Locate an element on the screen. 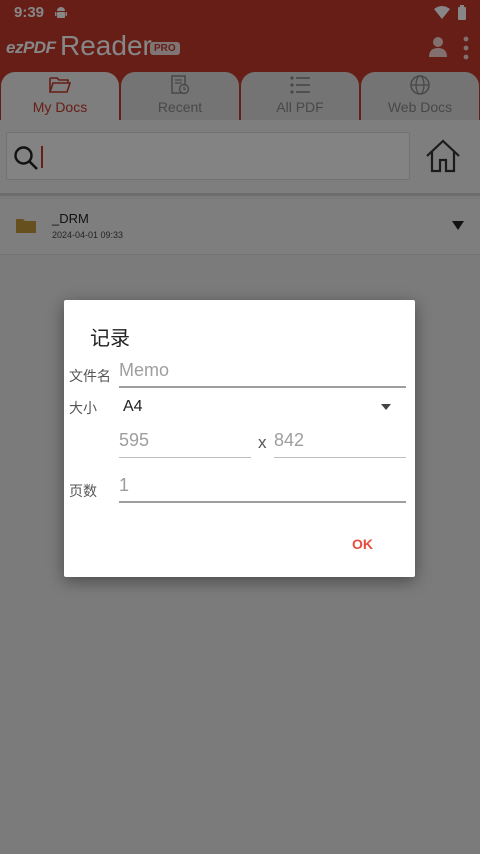 This screenshot has height=854, width=480. ok-button: OK is located at coordinates (362, 544).